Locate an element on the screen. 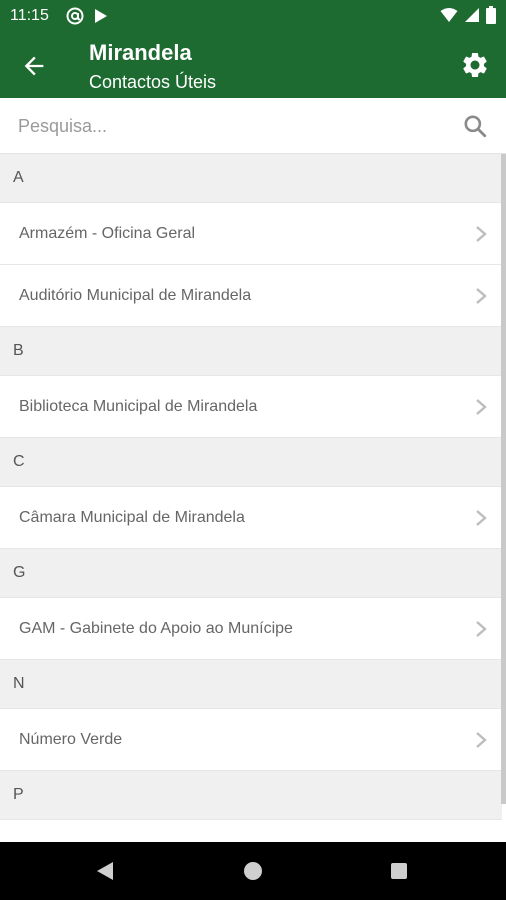  gear-icon is located at coordinates (475, 65).